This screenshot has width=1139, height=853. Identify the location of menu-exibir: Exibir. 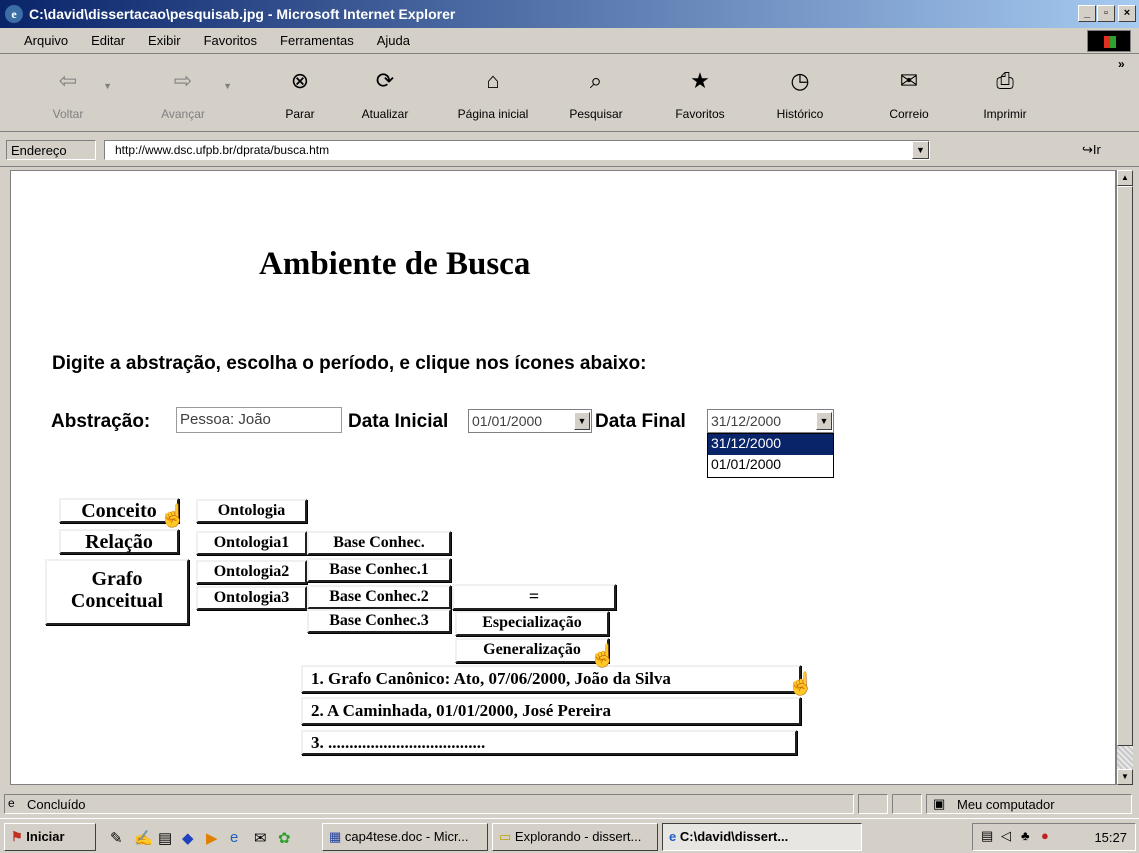
(164, 40).